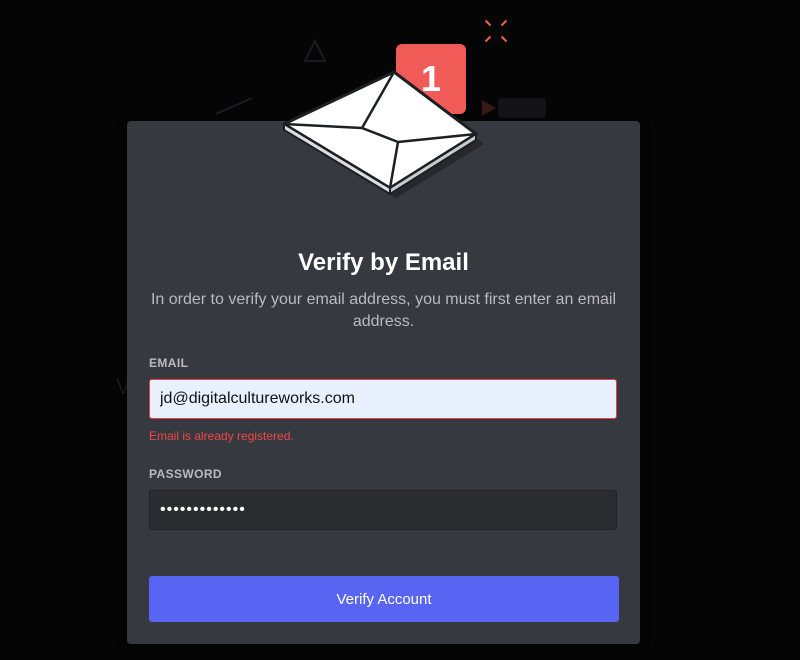 This screenshot has width=800, height=660. Describe the element at coordinates (383, 262) in the screenshot. I see `modal-title: Verify by Email` at that location.